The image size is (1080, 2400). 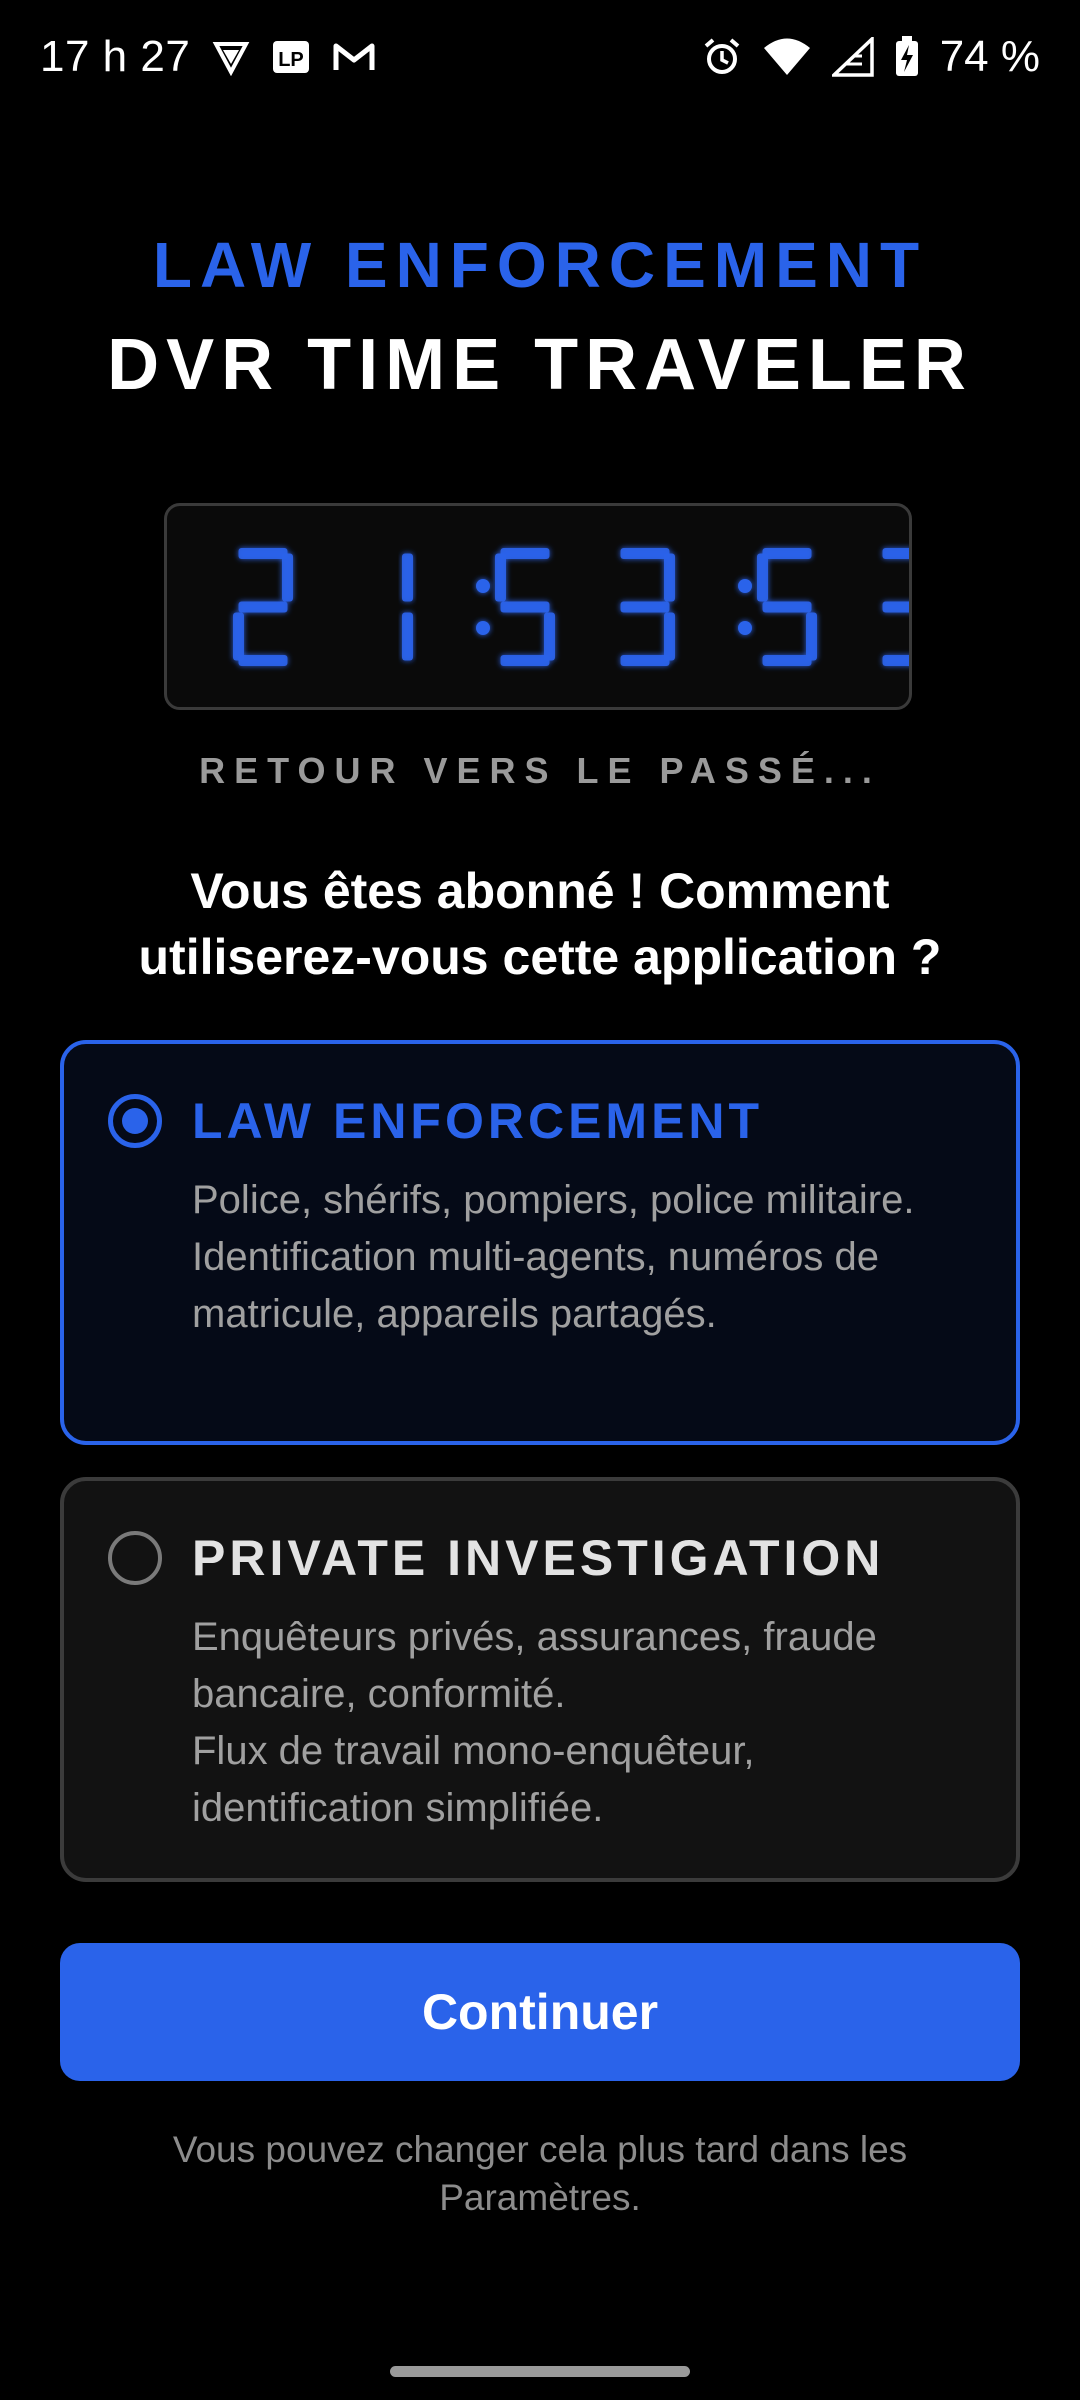 I want to click on status-bar: 17 h 27 LP 74 %, so click(x=540, y=62).